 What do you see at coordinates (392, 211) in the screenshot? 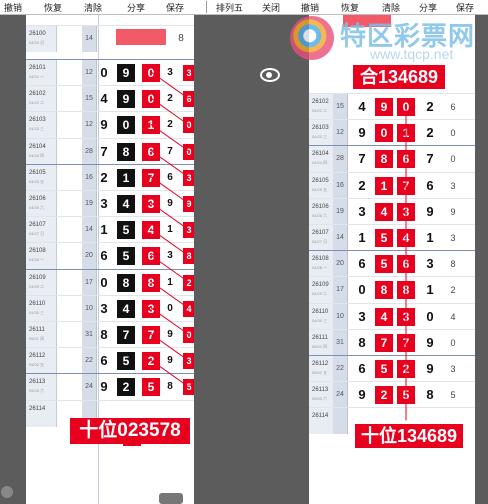
I see `table-row: 26106 04/26 六 19 3 4 3 9 9` at bounding box center [392, 211].